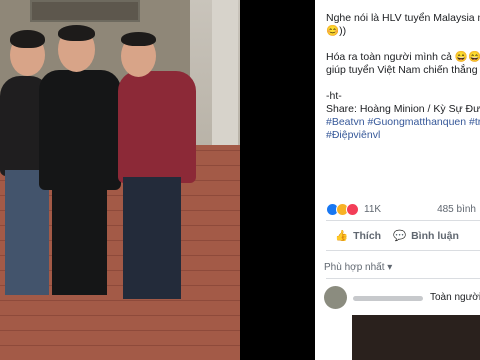 Image resolution: width=480 pixels, height=360 pixels. I want to click on post-line-2: 😊)), so click(336, 31).